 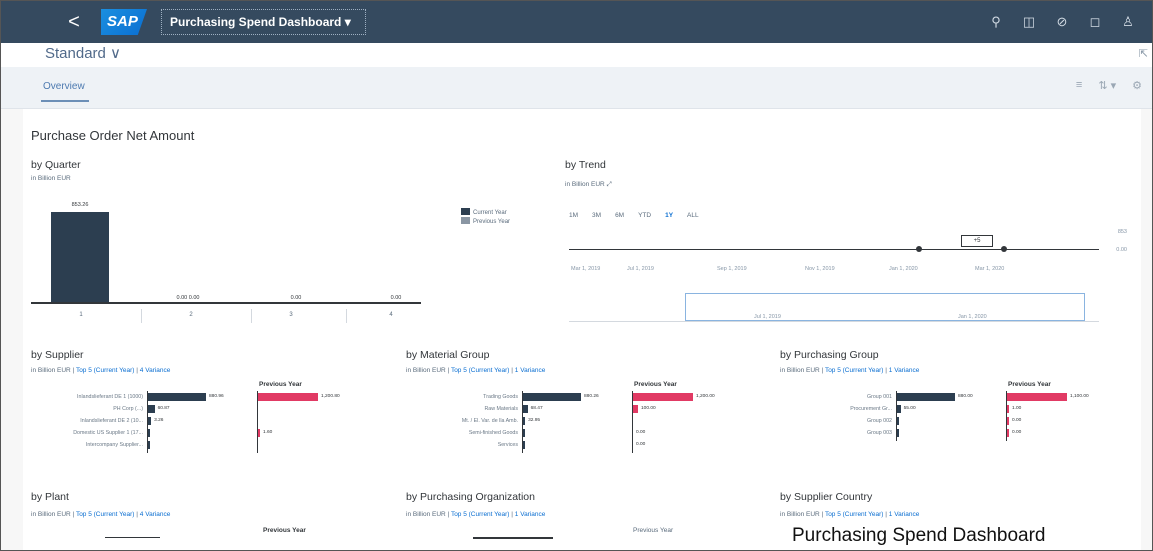 What do you see at coordinates (1143, 53) in the screenshot?
I see `share-icon: ⇱` at bounding box center [1143, 53].